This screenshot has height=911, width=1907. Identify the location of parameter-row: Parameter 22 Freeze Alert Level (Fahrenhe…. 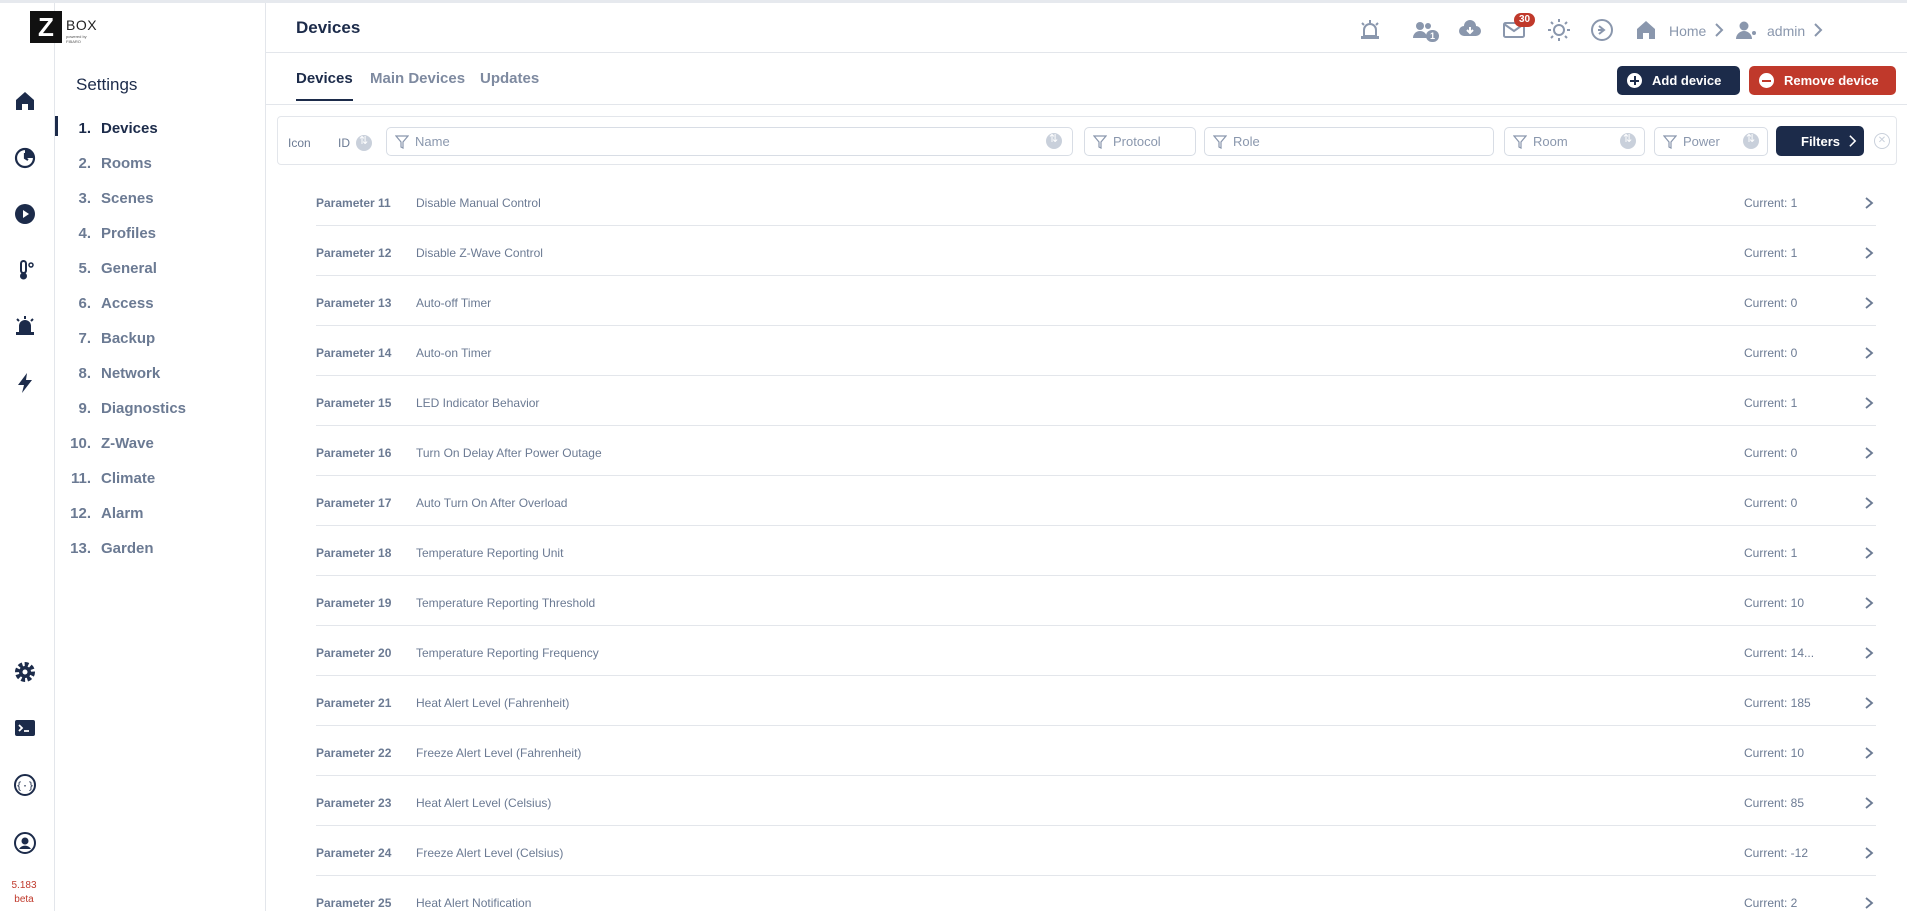
(1096, 751).